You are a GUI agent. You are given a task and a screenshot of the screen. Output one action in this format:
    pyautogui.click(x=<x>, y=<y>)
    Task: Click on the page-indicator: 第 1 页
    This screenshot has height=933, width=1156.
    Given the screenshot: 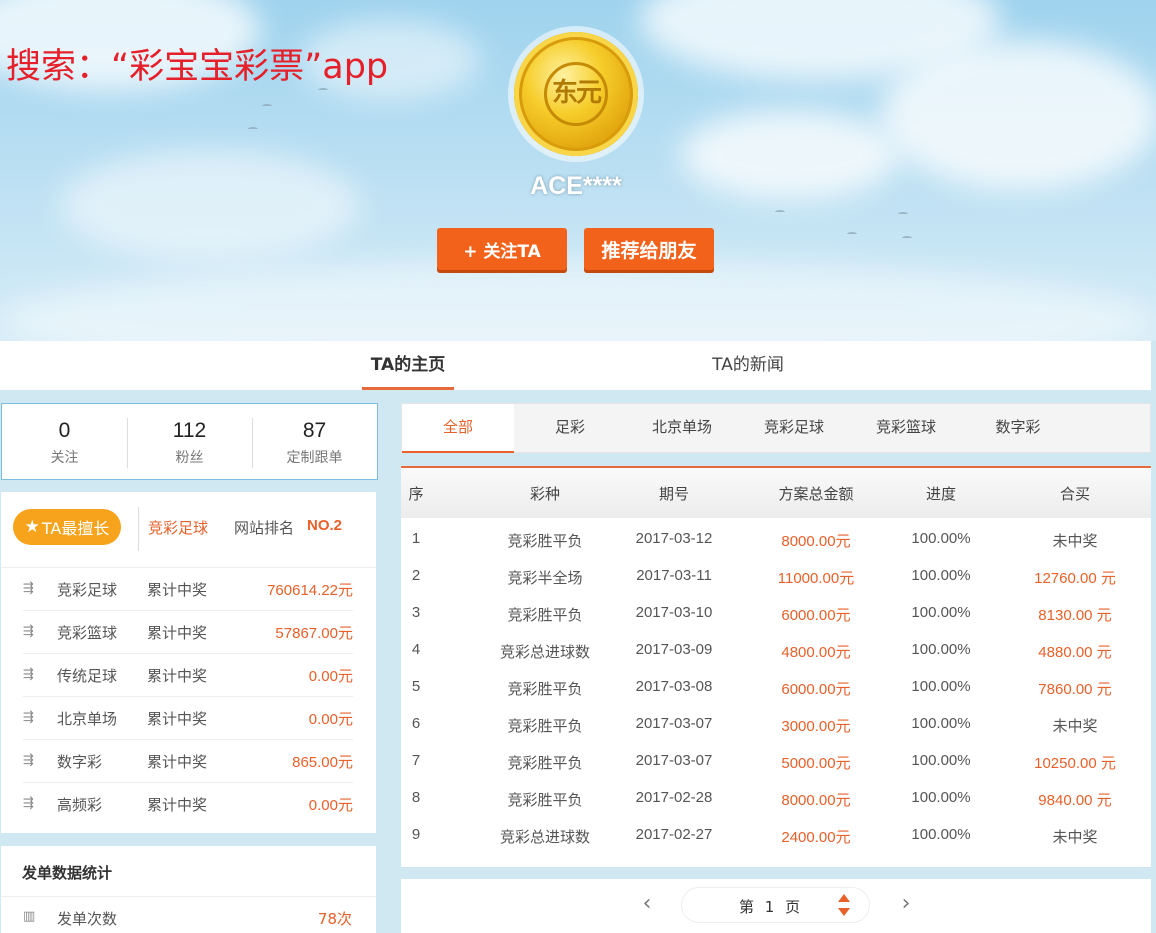 What is the action you would take?
    pyautogui.click(x=770, y=907)
    